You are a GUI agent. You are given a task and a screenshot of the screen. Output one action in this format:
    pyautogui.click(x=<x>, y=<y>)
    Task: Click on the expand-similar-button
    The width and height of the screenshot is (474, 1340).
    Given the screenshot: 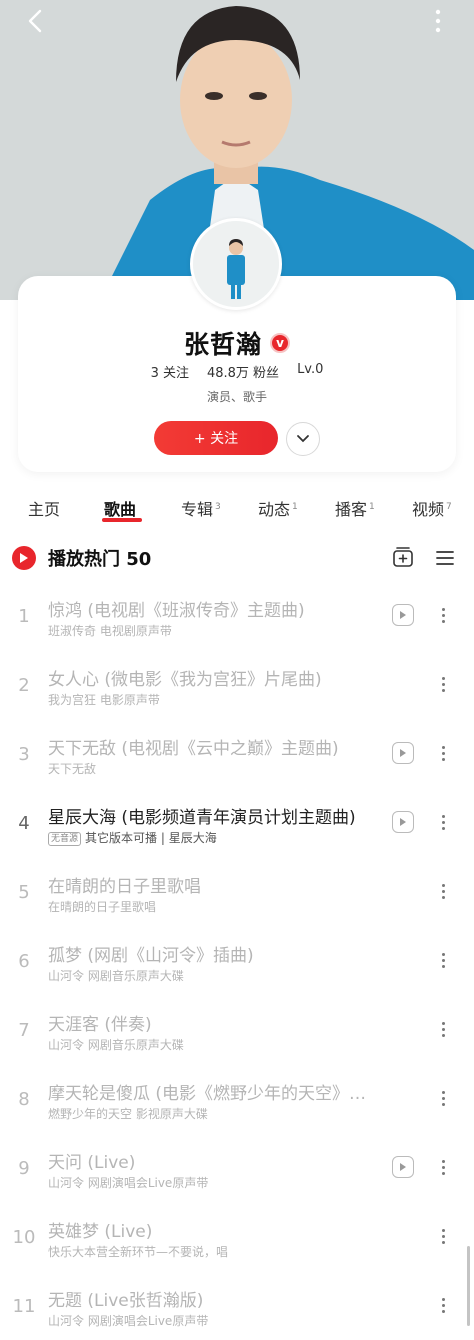 What is the action you would take?
    pyautogui.click(x=303, y=439)
    